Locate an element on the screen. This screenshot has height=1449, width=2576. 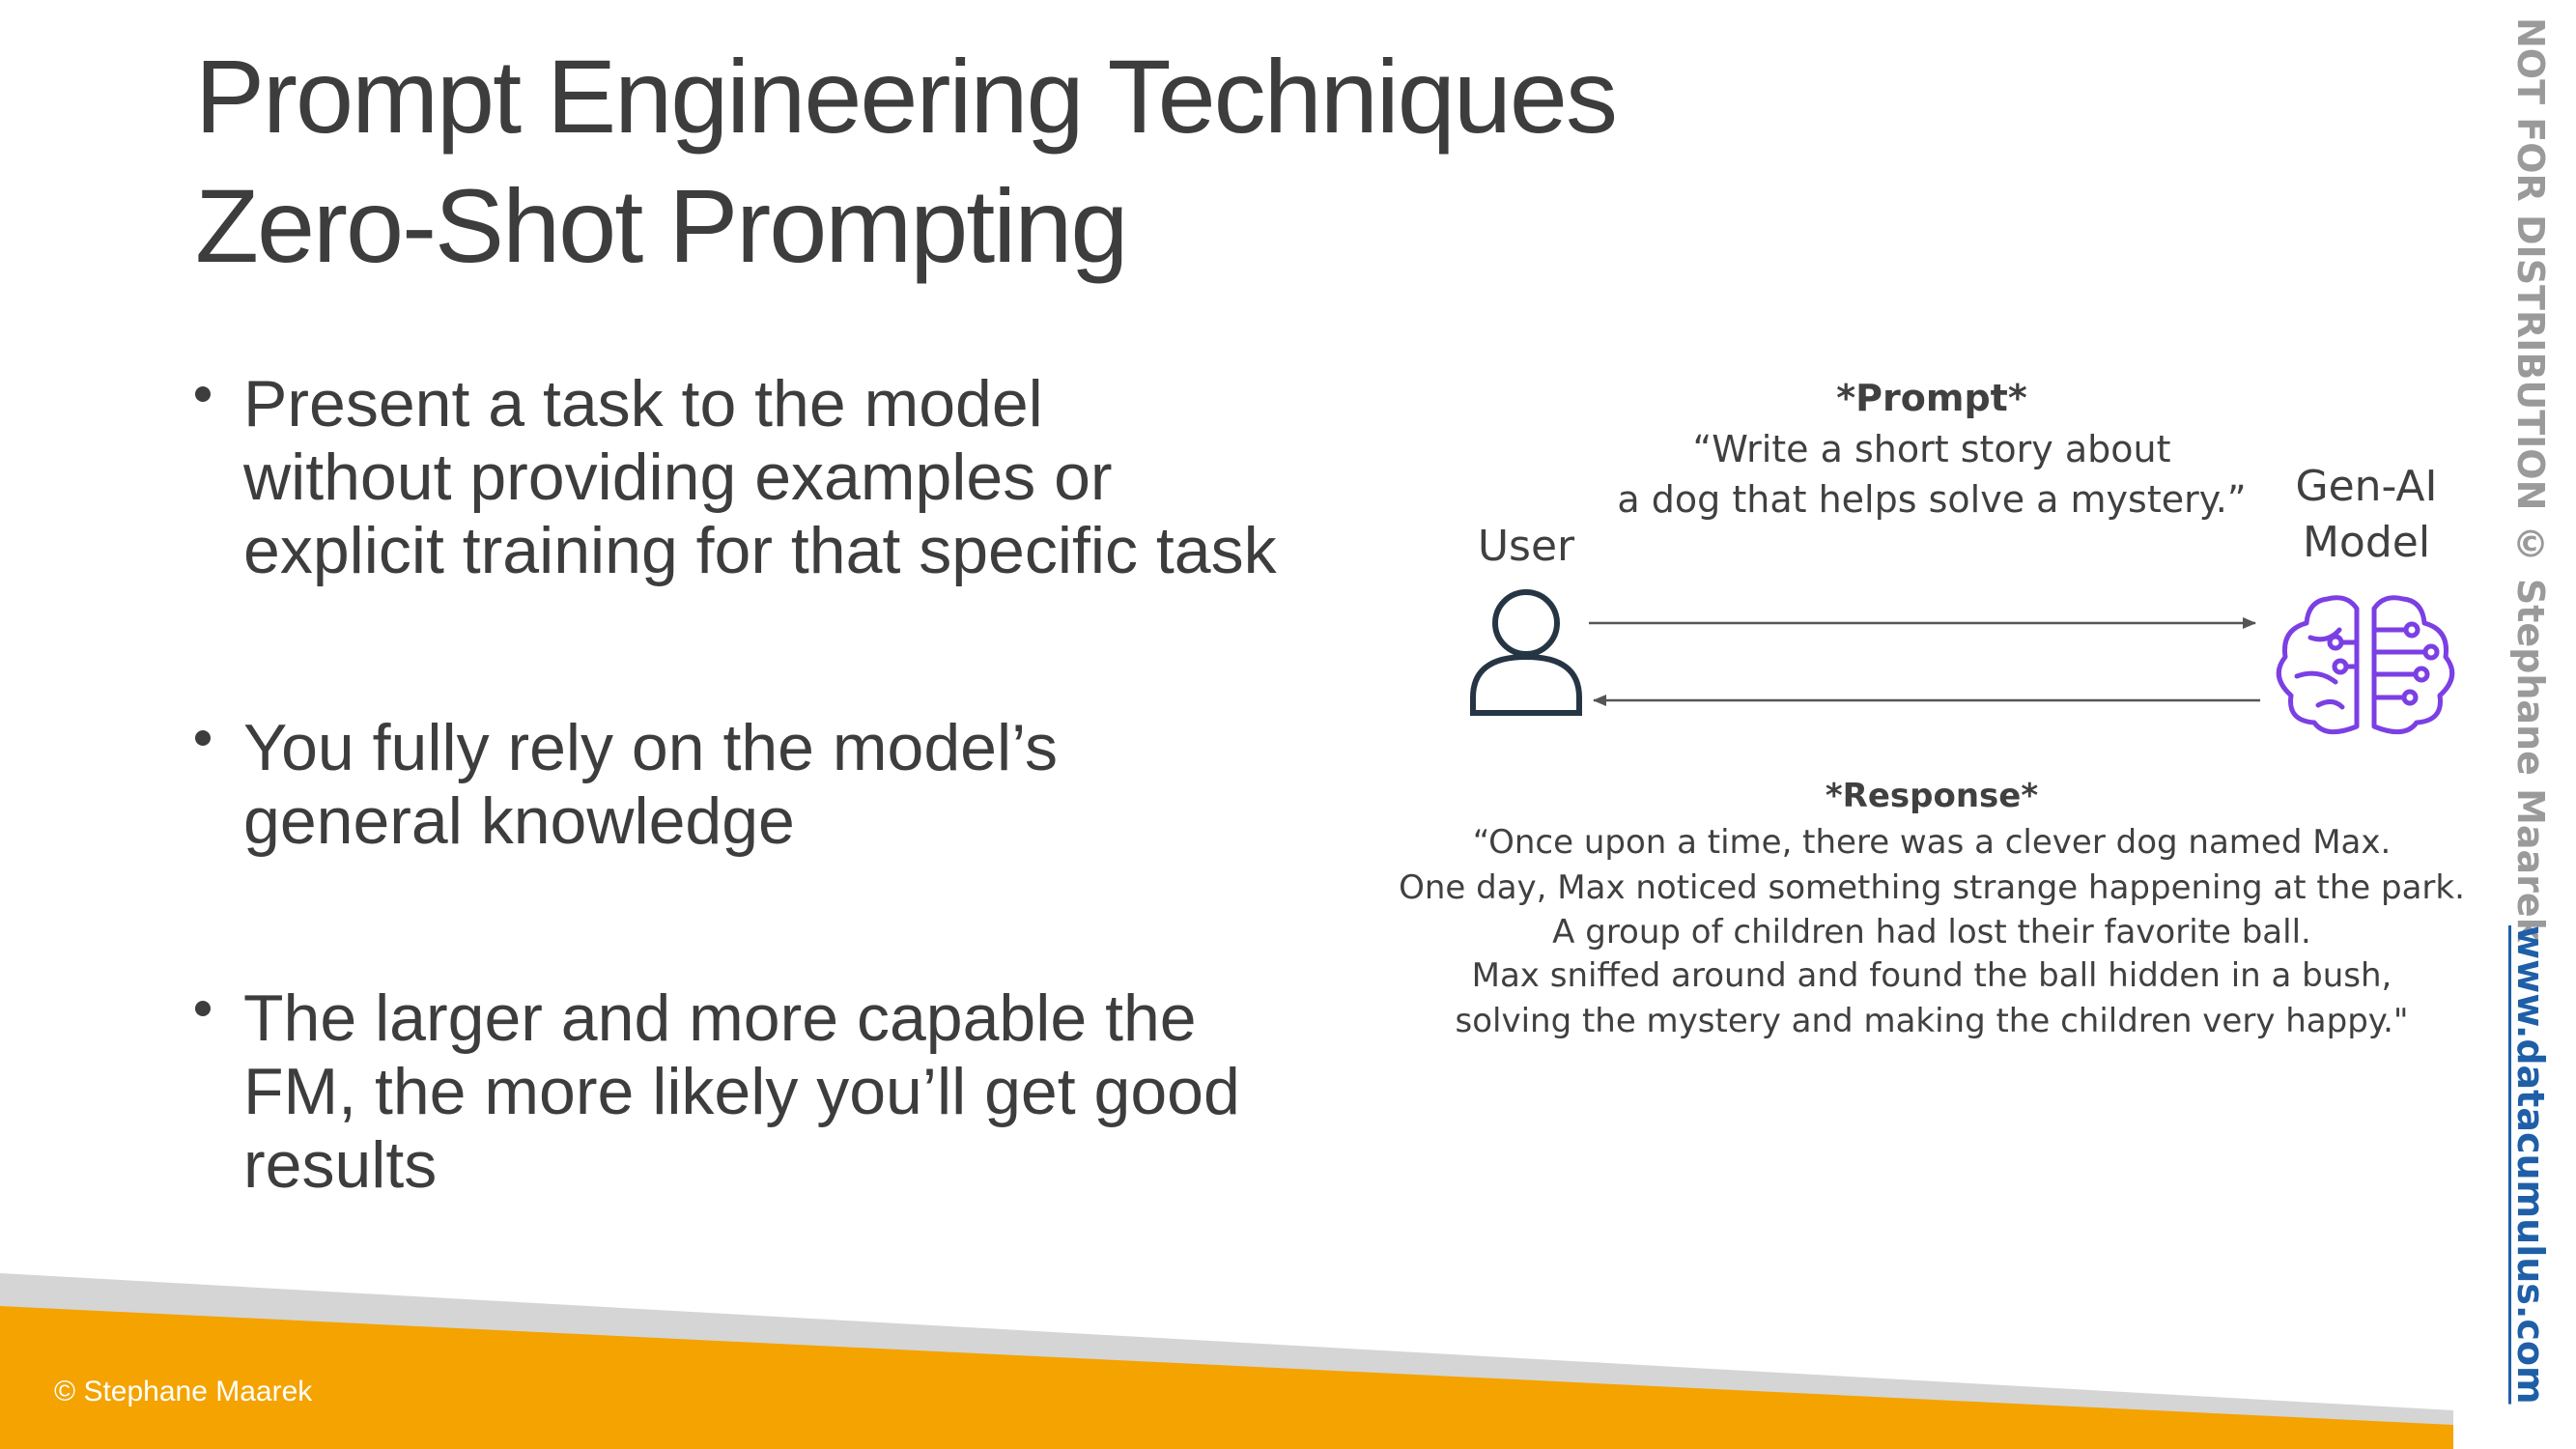
website-link: www.datacumulus.com is located at coordinates (2530, 1165).